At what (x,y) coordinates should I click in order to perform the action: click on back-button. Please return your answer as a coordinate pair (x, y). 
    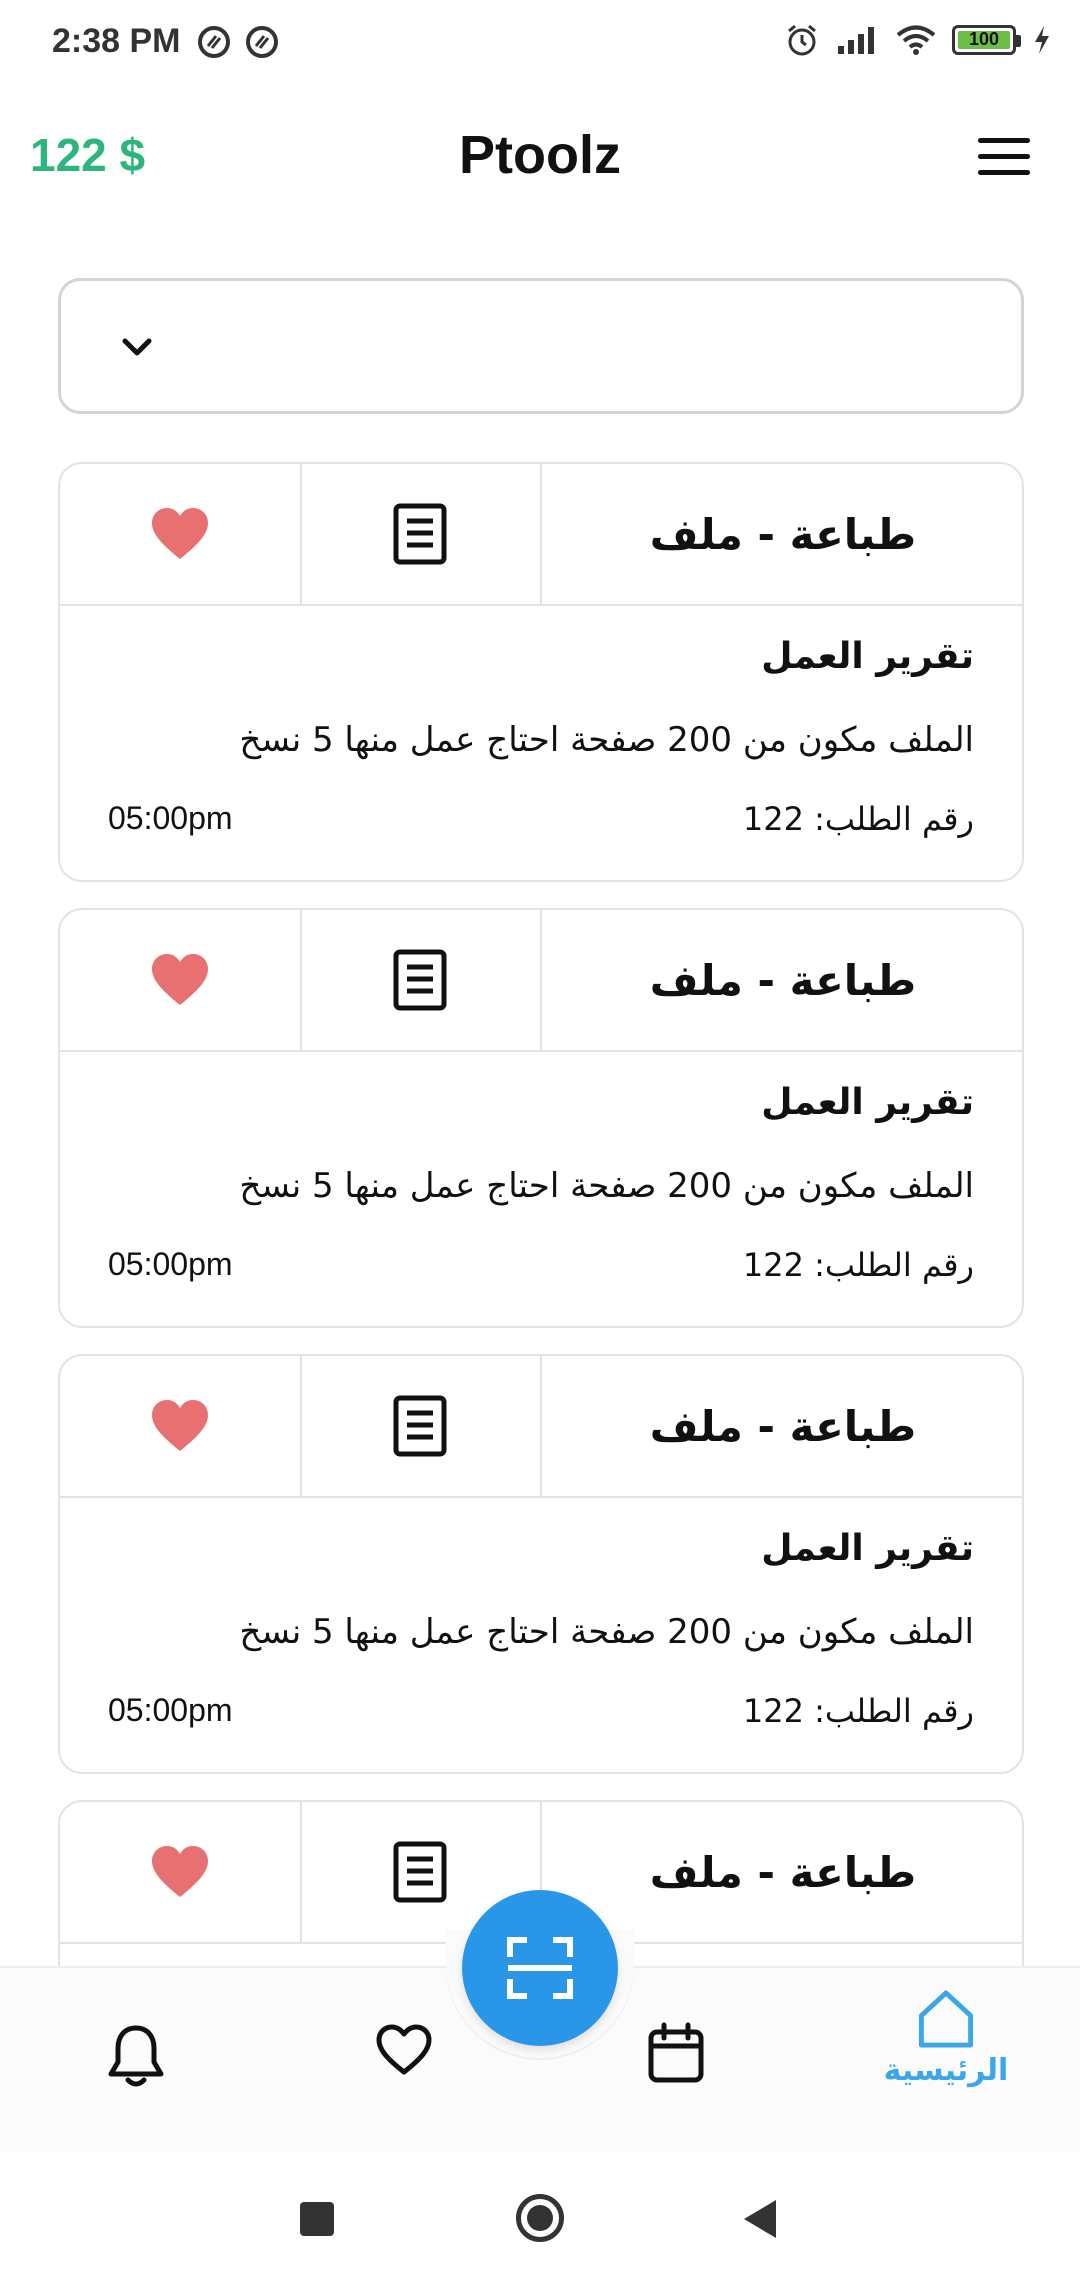
    Looking at the image, I should click on (760, 2219).